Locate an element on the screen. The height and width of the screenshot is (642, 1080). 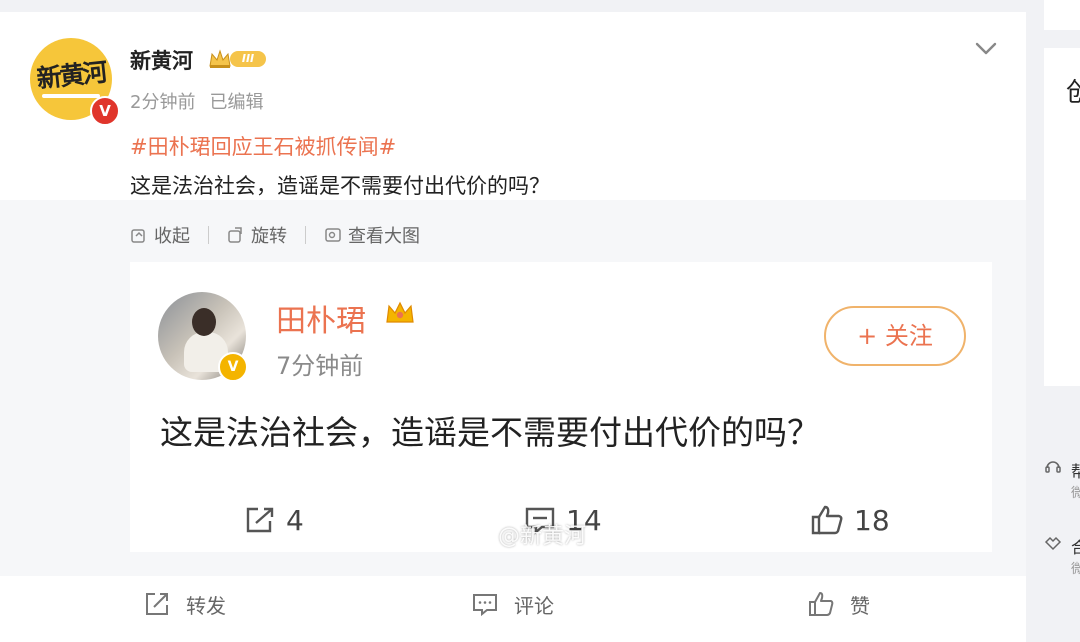
post-meta: 2分钟前 已编辑 is located at coordinates (196, 101).